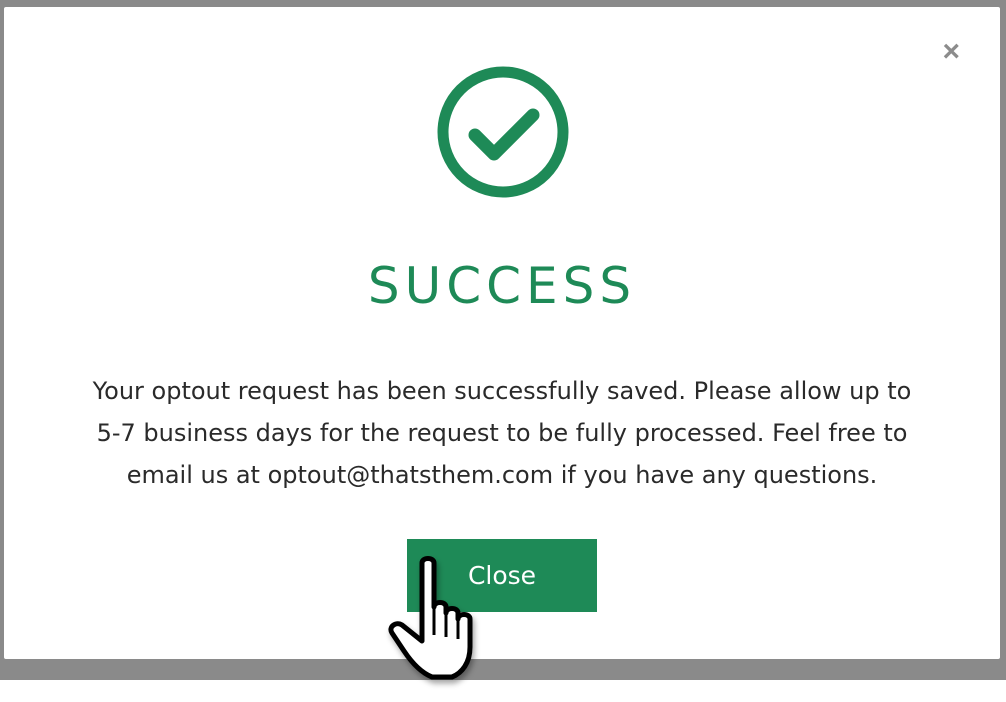 The image size is (1006, 702). What do you see at coordinates (503, 132) in the screenshot?
I see `check-circle-icon` at bounding box center [503, 132].